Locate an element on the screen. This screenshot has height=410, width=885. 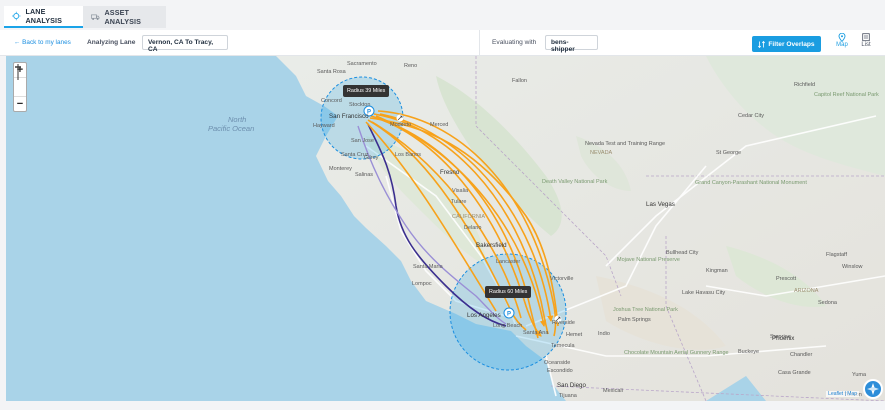
svg-text: Santa Rosa is located at coordinates (332, 72).